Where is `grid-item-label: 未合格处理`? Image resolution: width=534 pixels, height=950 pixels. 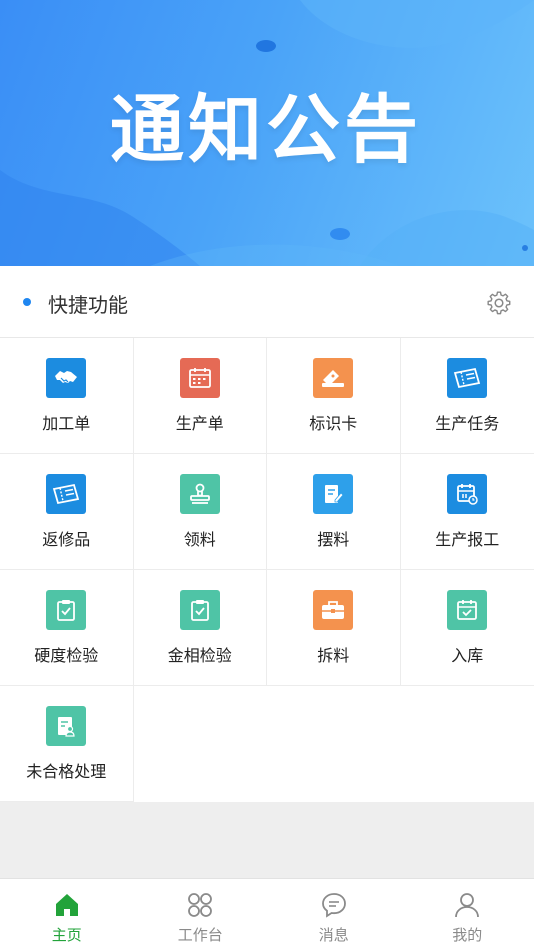
grid-item-label: 未合格处理 is located at coordinates (66, 771).